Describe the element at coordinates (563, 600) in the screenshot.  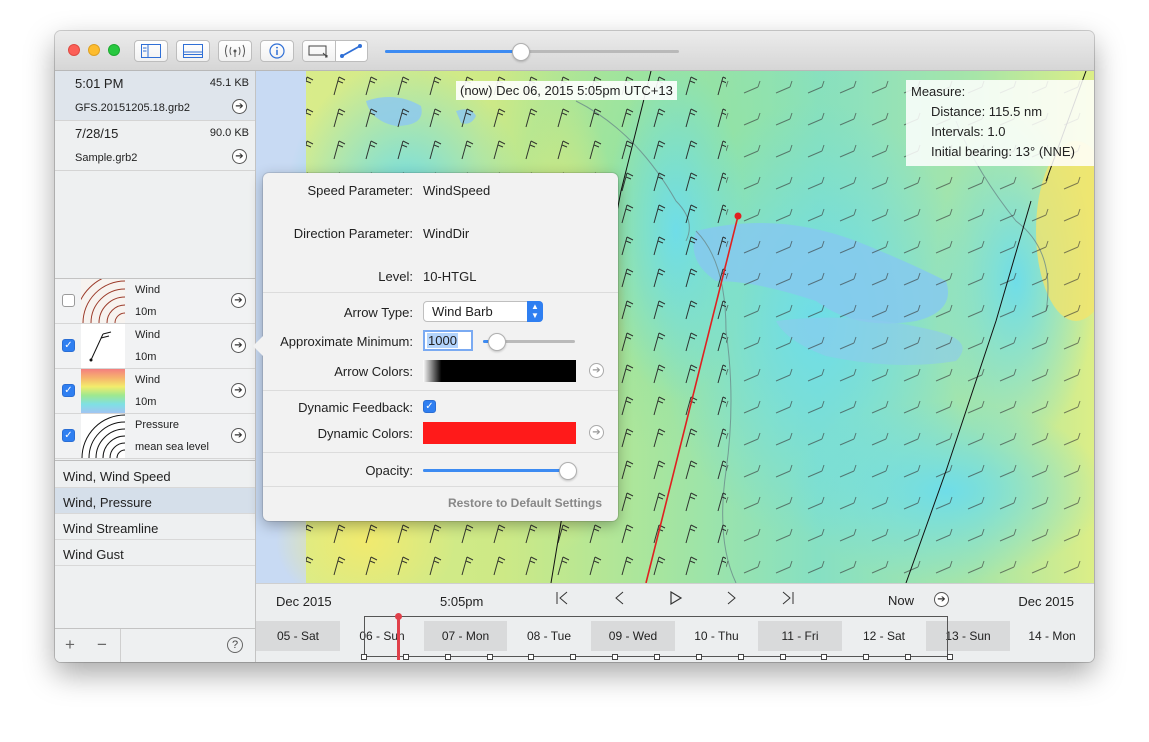
I see `skip-to-start-button` at that location.